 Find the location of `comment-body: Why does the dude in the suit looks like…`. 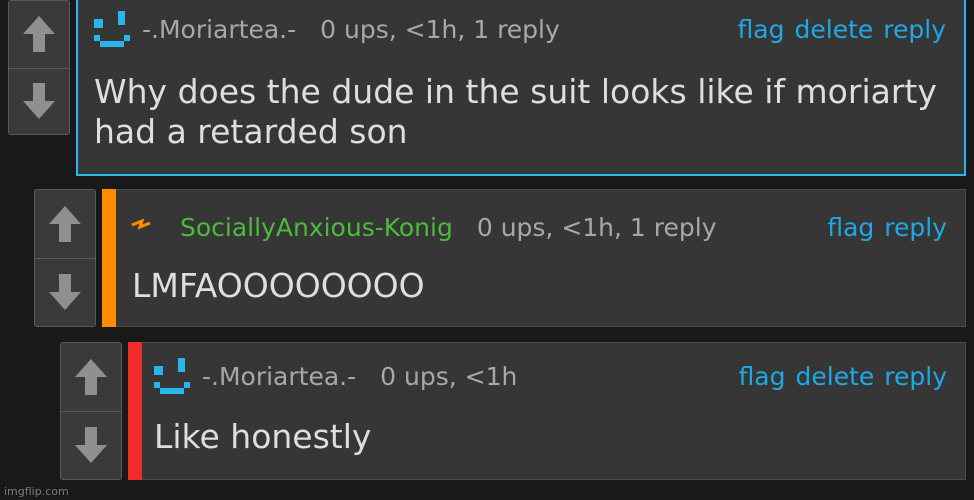

comment-body: Why does the dude in the suit looks like… is located at coordinates (515, 111).